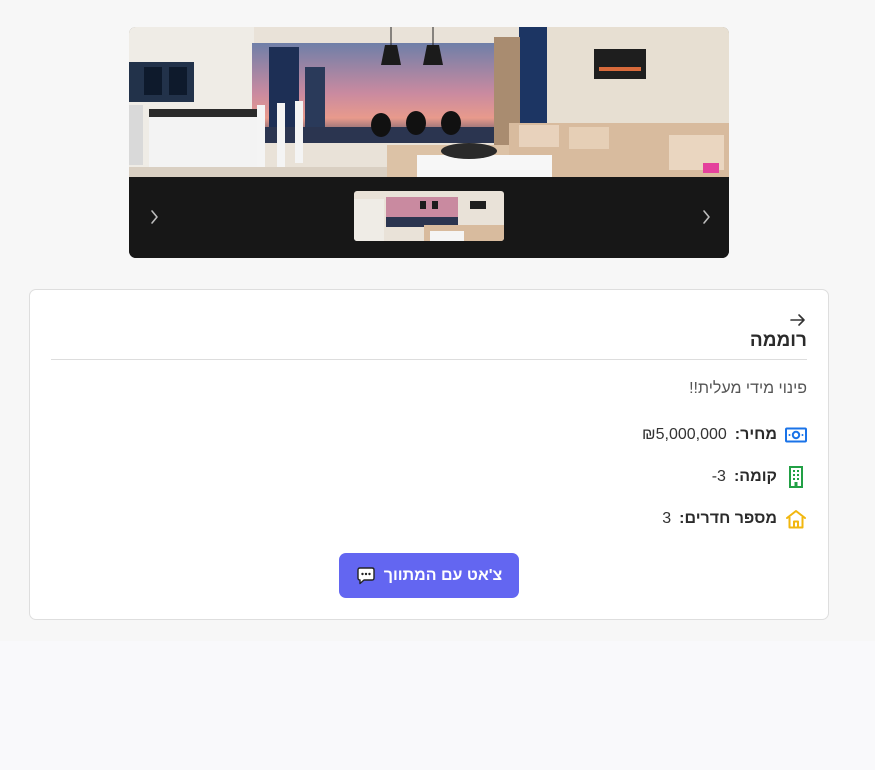  What do you see at coordinates (778, 340) in the screenshot?
I see `listing-title: רוממה` at bounding box center [778, 340].